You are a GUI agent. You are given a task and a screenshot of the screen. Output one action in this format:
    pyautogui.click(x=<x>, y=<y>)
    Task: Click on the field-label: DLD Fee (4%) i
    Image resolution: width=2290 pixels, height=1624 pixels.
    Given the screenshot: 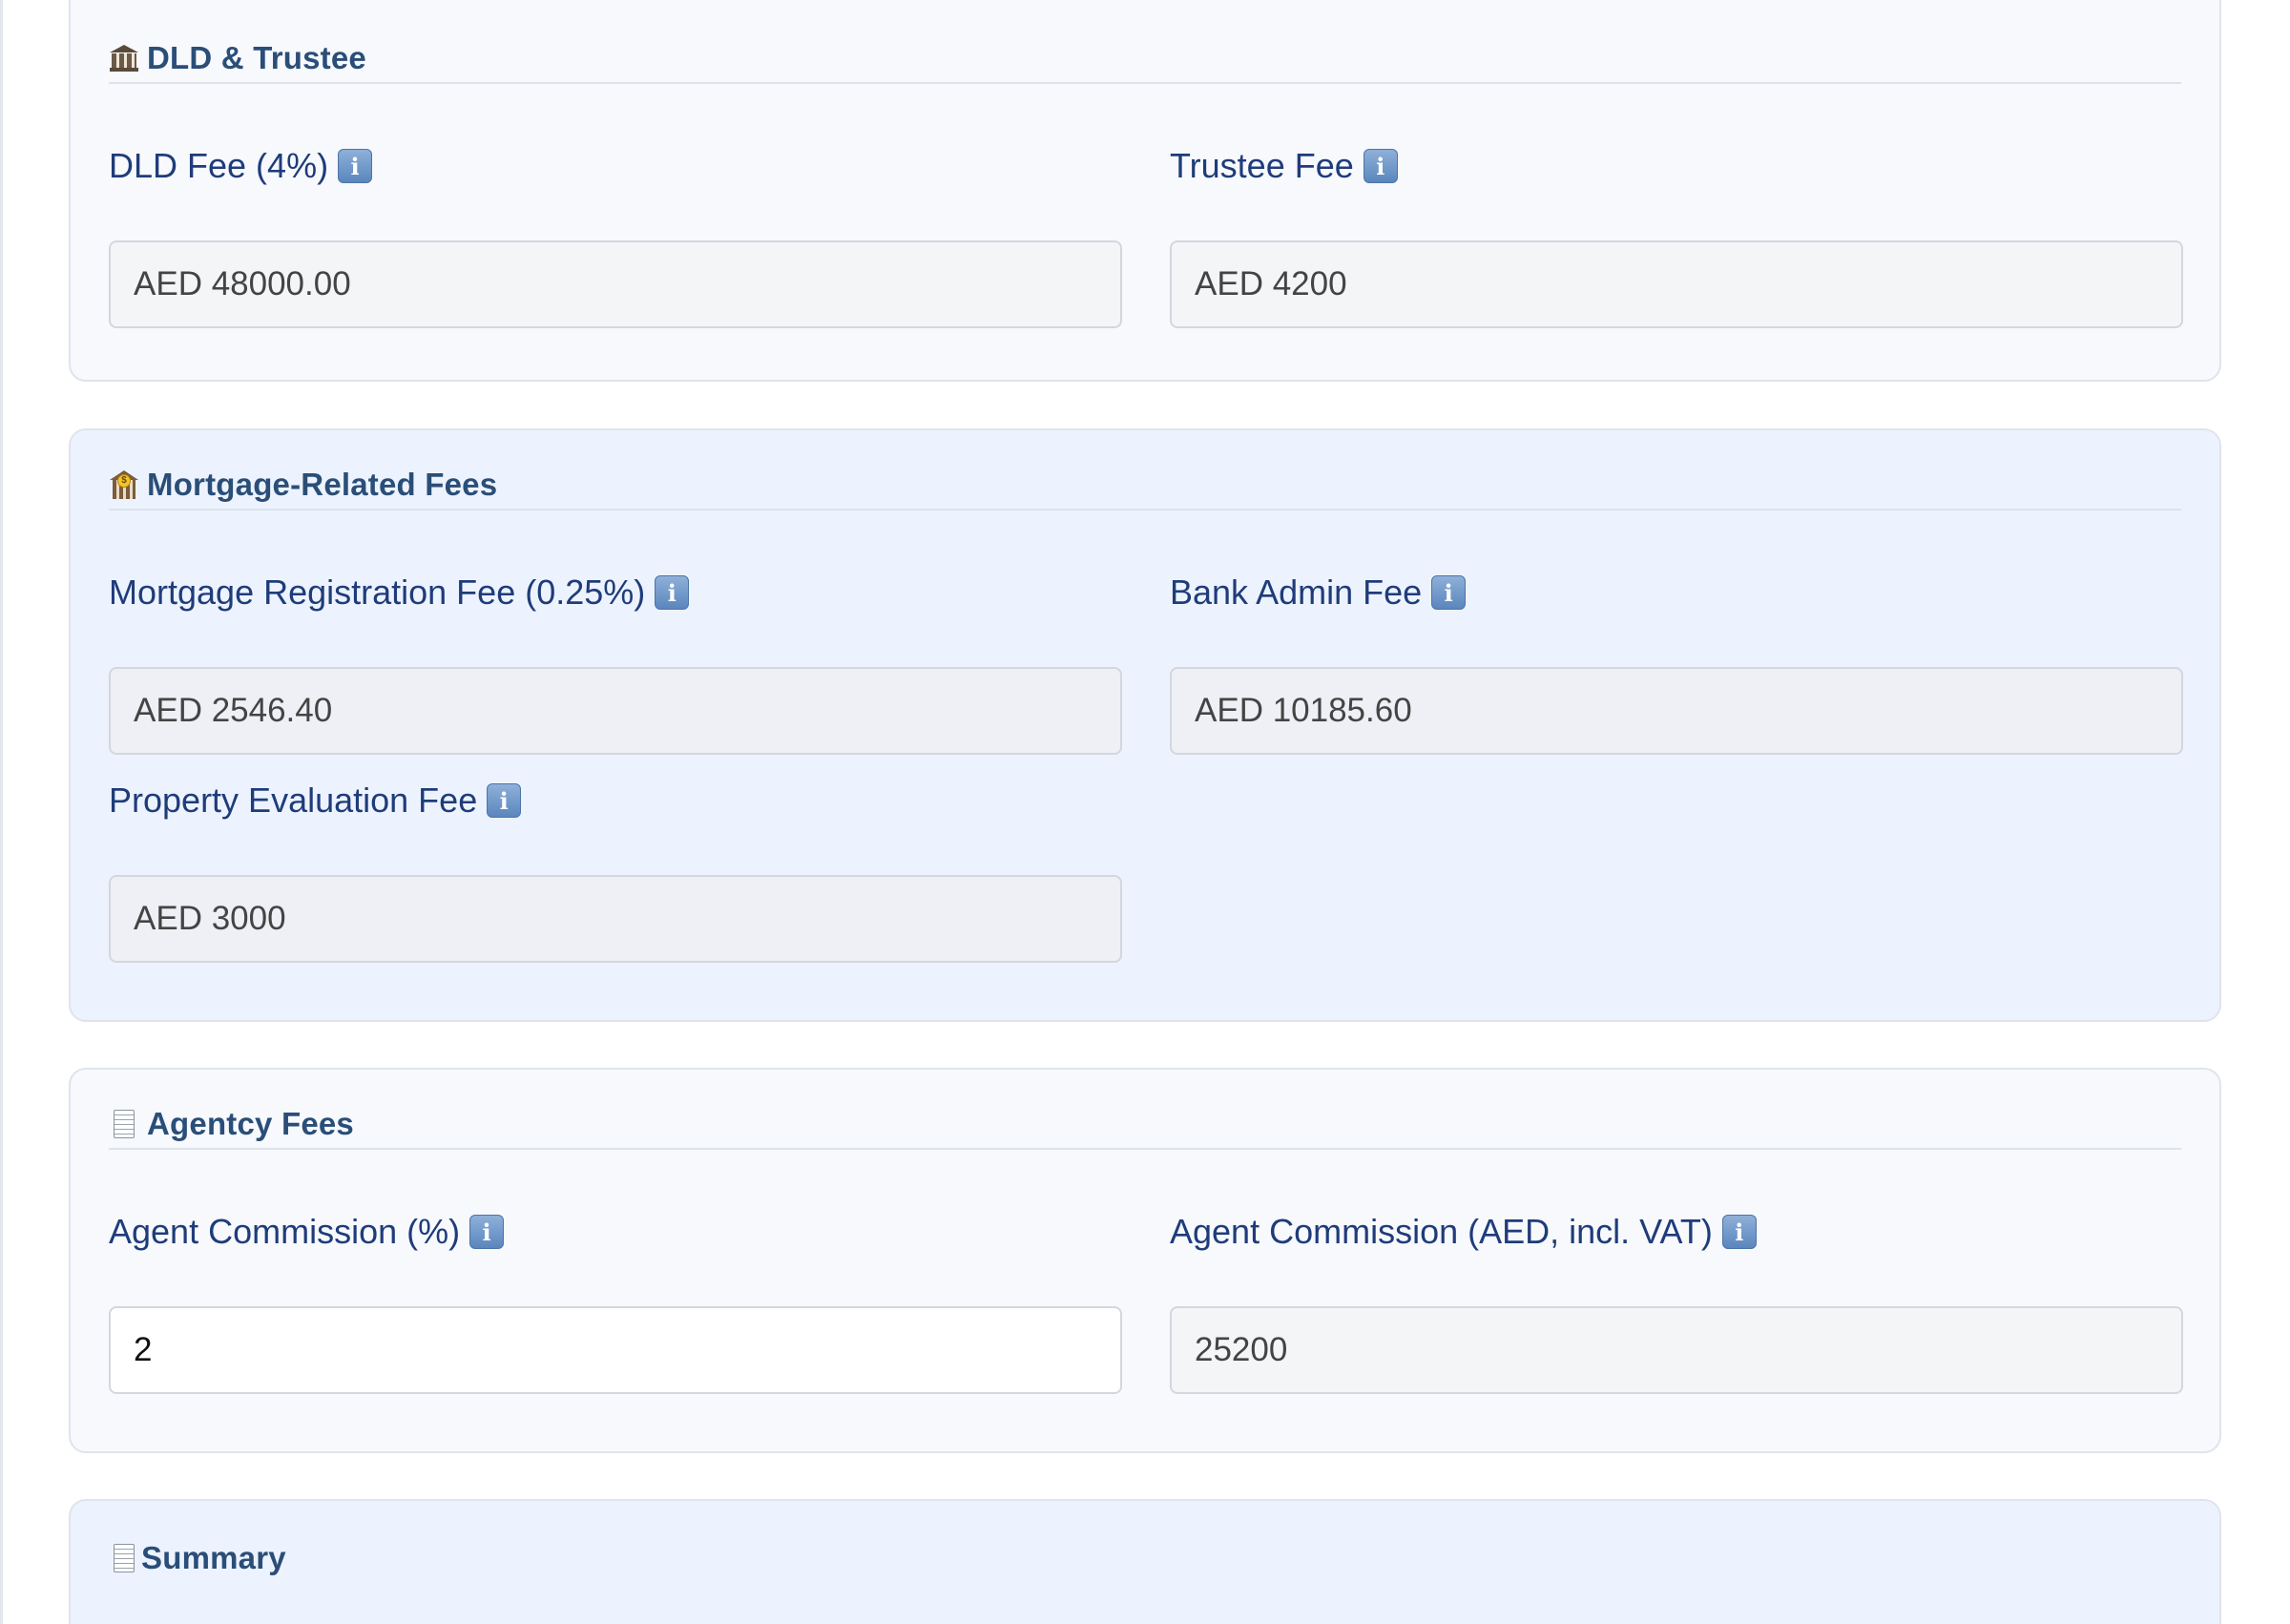 What is the action you would take?
    pyautogui.click(x=615, y=166)
    